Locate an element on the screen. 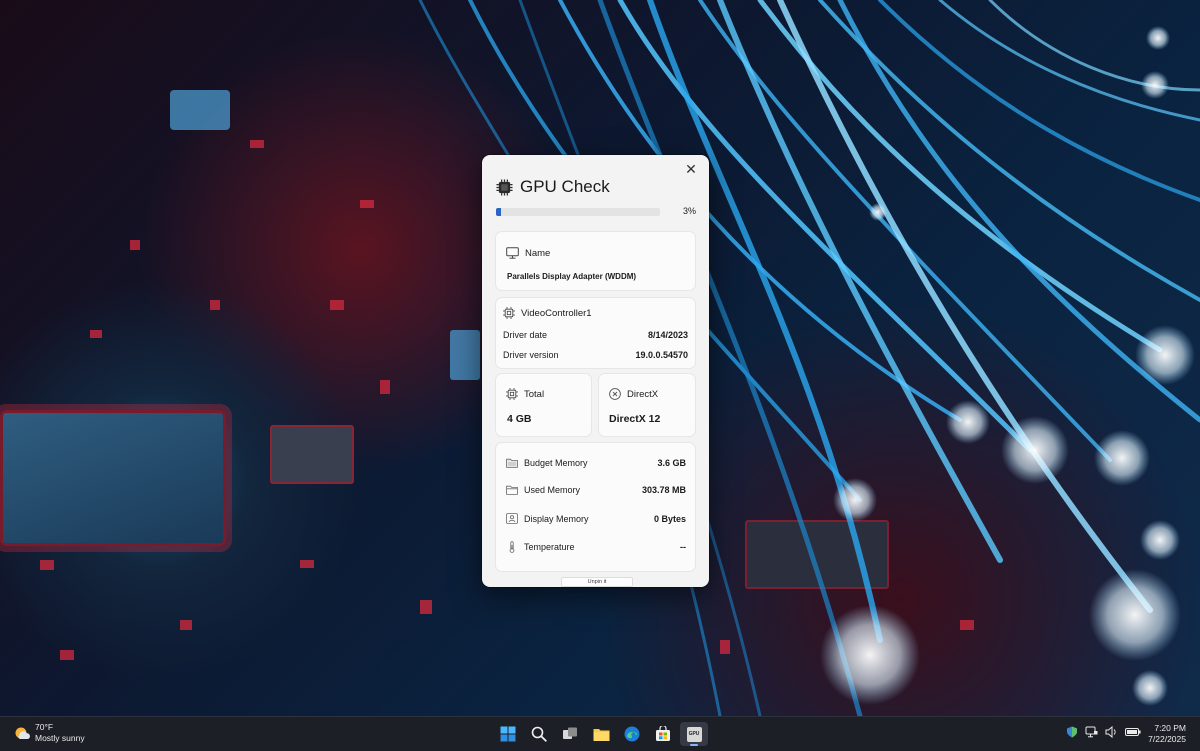 This screenshot has height=751, width=1200. monitor-icon is located at coordinates (512, 253).